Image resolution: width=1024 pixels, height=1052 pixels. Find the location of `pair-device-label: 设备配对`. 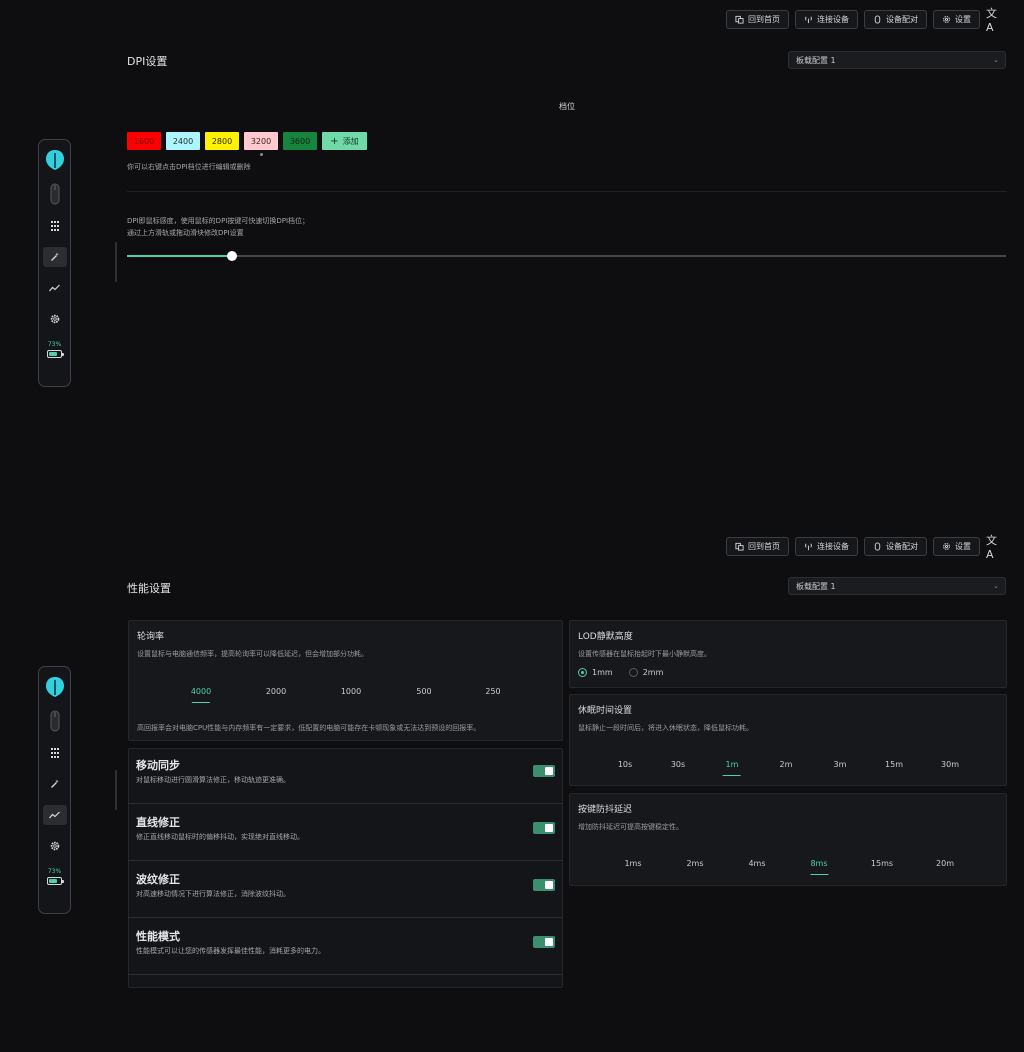

pair-device-label: 设备配对 is located at coordinates (902, 19).